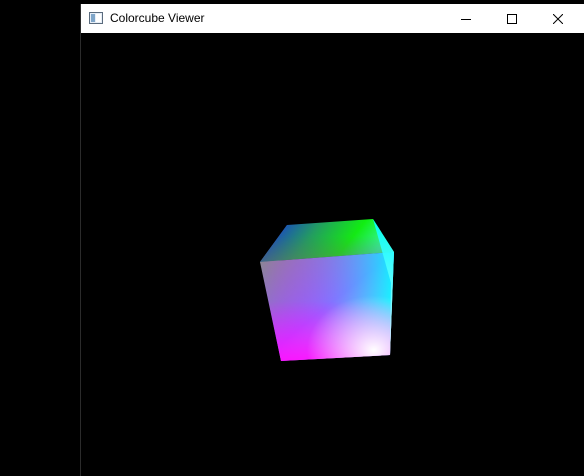 The width and height of the screenshot is (584, 476). What do you see at coordinates (332, 18) in the screenshot?
I see `title-bar: Colorcube Viewer` at bounding box center [332, 18].